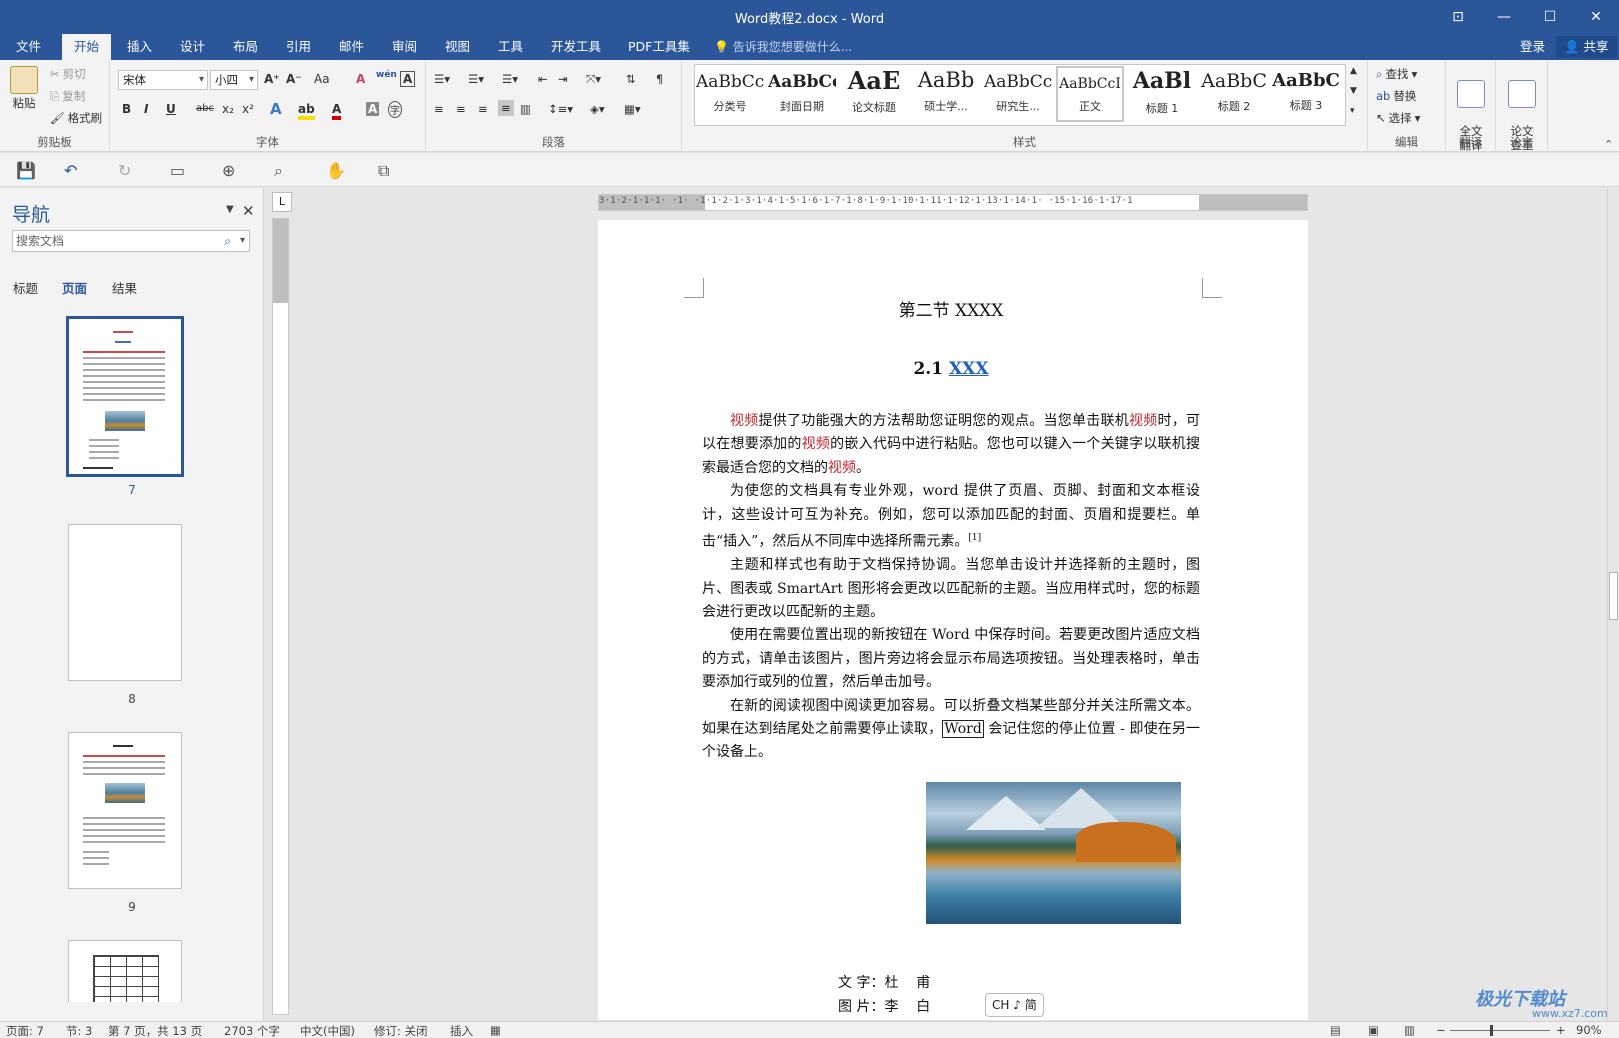  I want to click on strikethrough-button: abc, so click(205, 108).